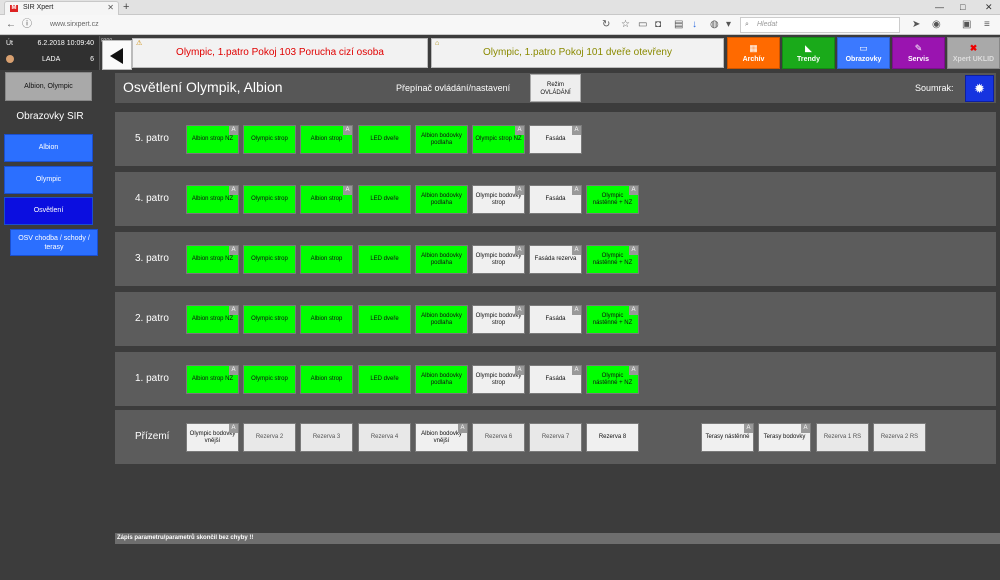 The image size is (1000, 580). What do you see at coordinates (326, 437) in the screenshot?
I see `light-button: Rezerva 3` at bounding box center [326, 437].